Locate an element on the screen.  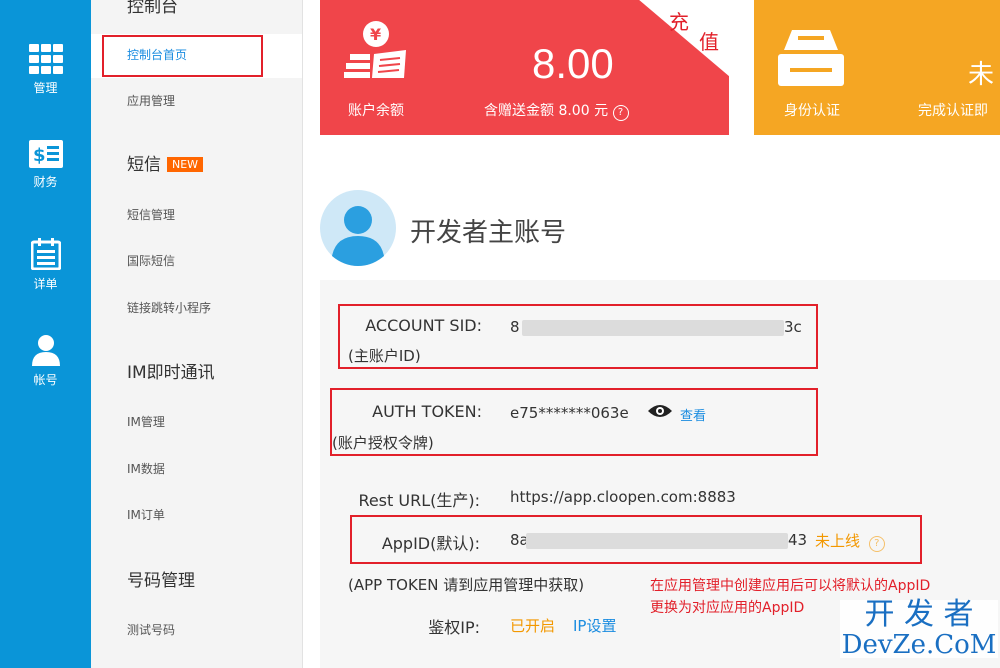
verify-desc: 完成认证即 is located at coordinates (953, 111).